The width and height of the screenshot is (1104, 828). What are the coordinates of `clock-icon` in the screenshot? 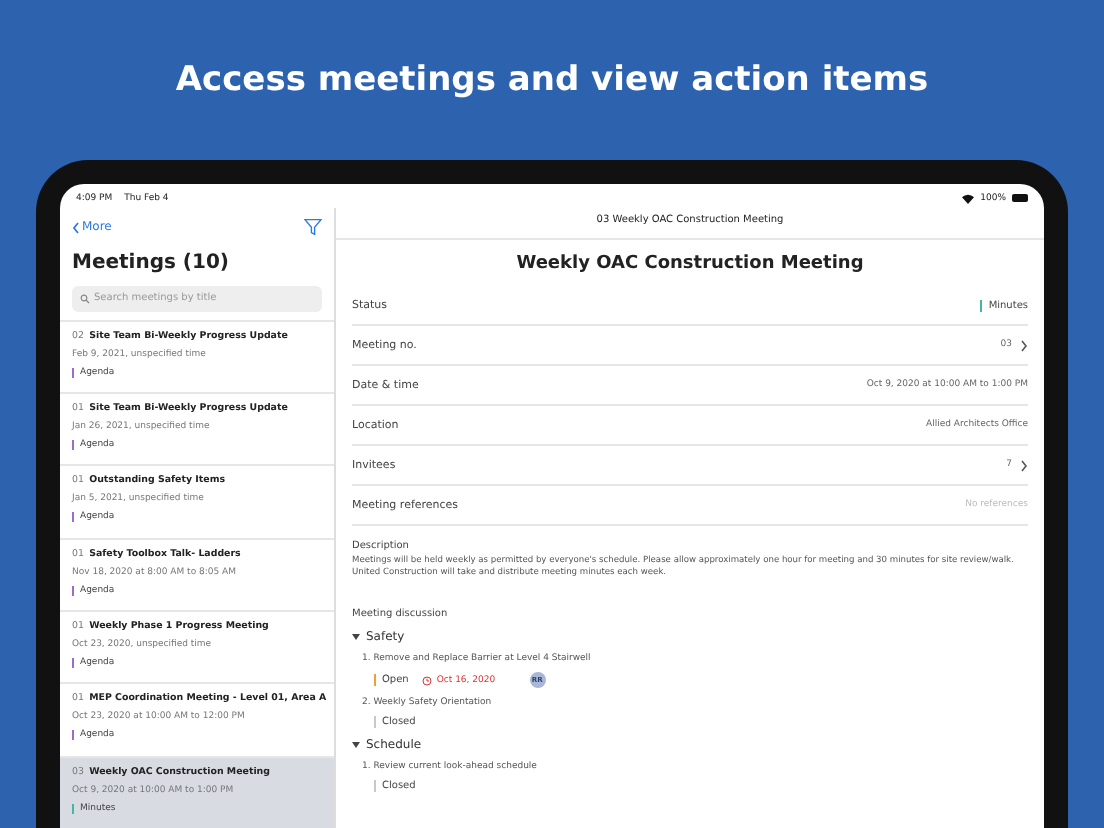 It's located at (427, 680).